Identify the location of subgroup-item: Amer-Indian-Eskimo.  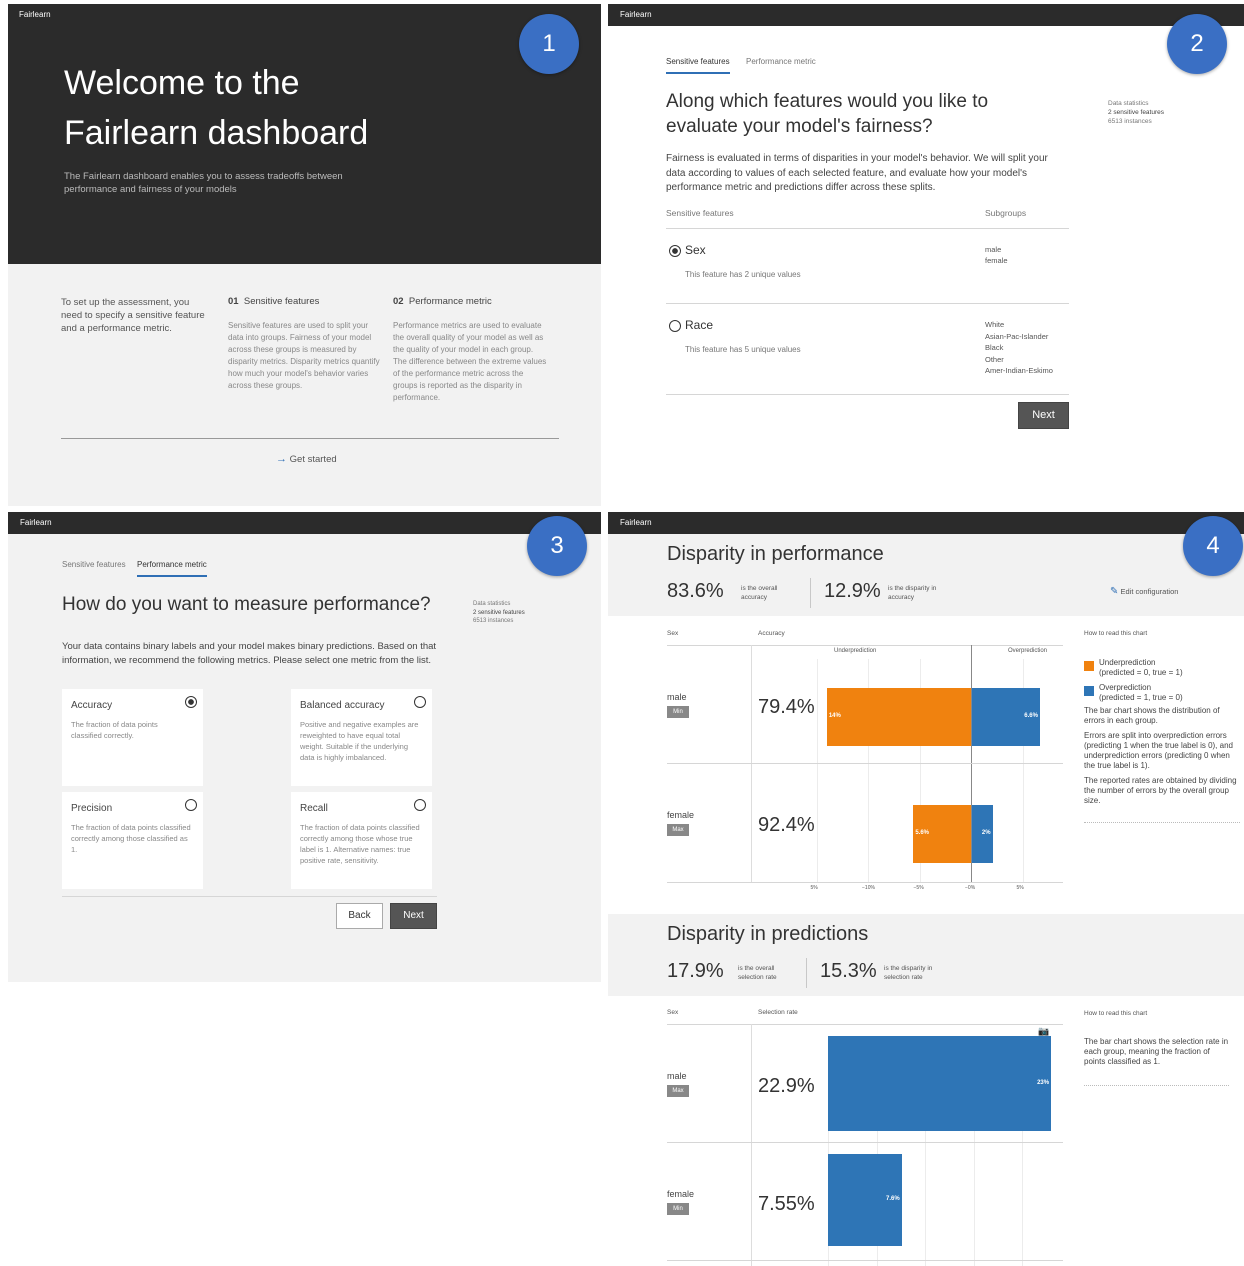
(1019, 370).